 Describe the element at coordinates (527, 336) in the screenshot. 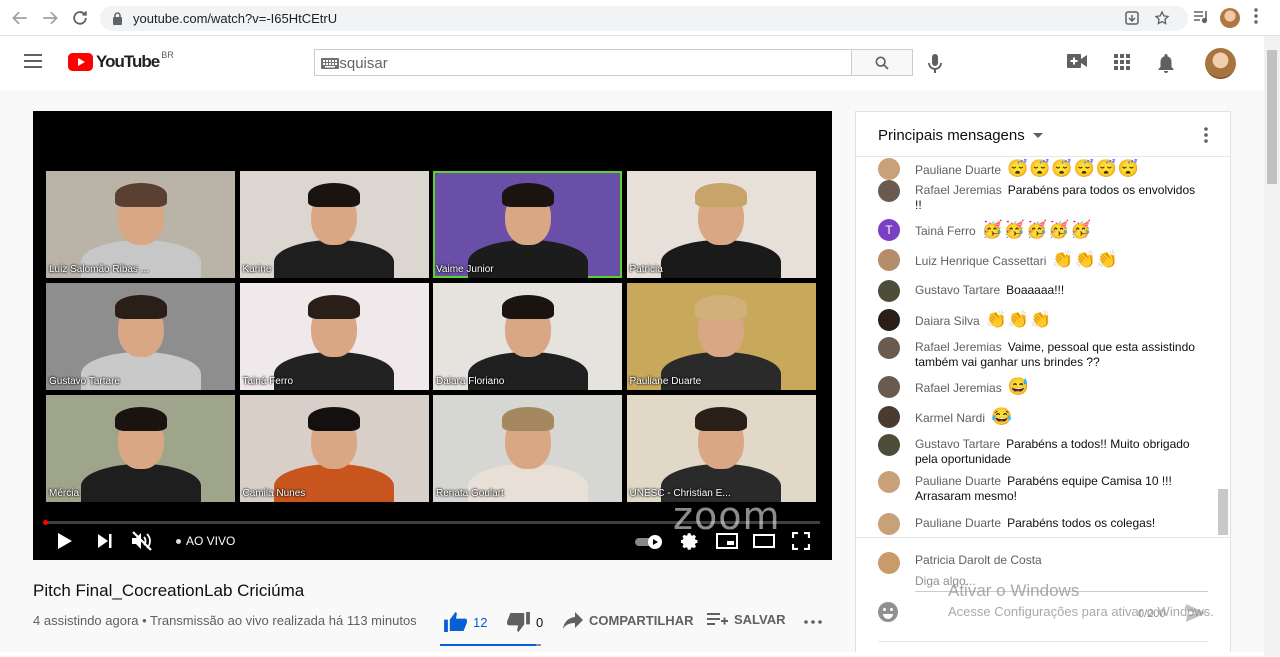

I see `participant-tile: Daiara Floriano` at that location.